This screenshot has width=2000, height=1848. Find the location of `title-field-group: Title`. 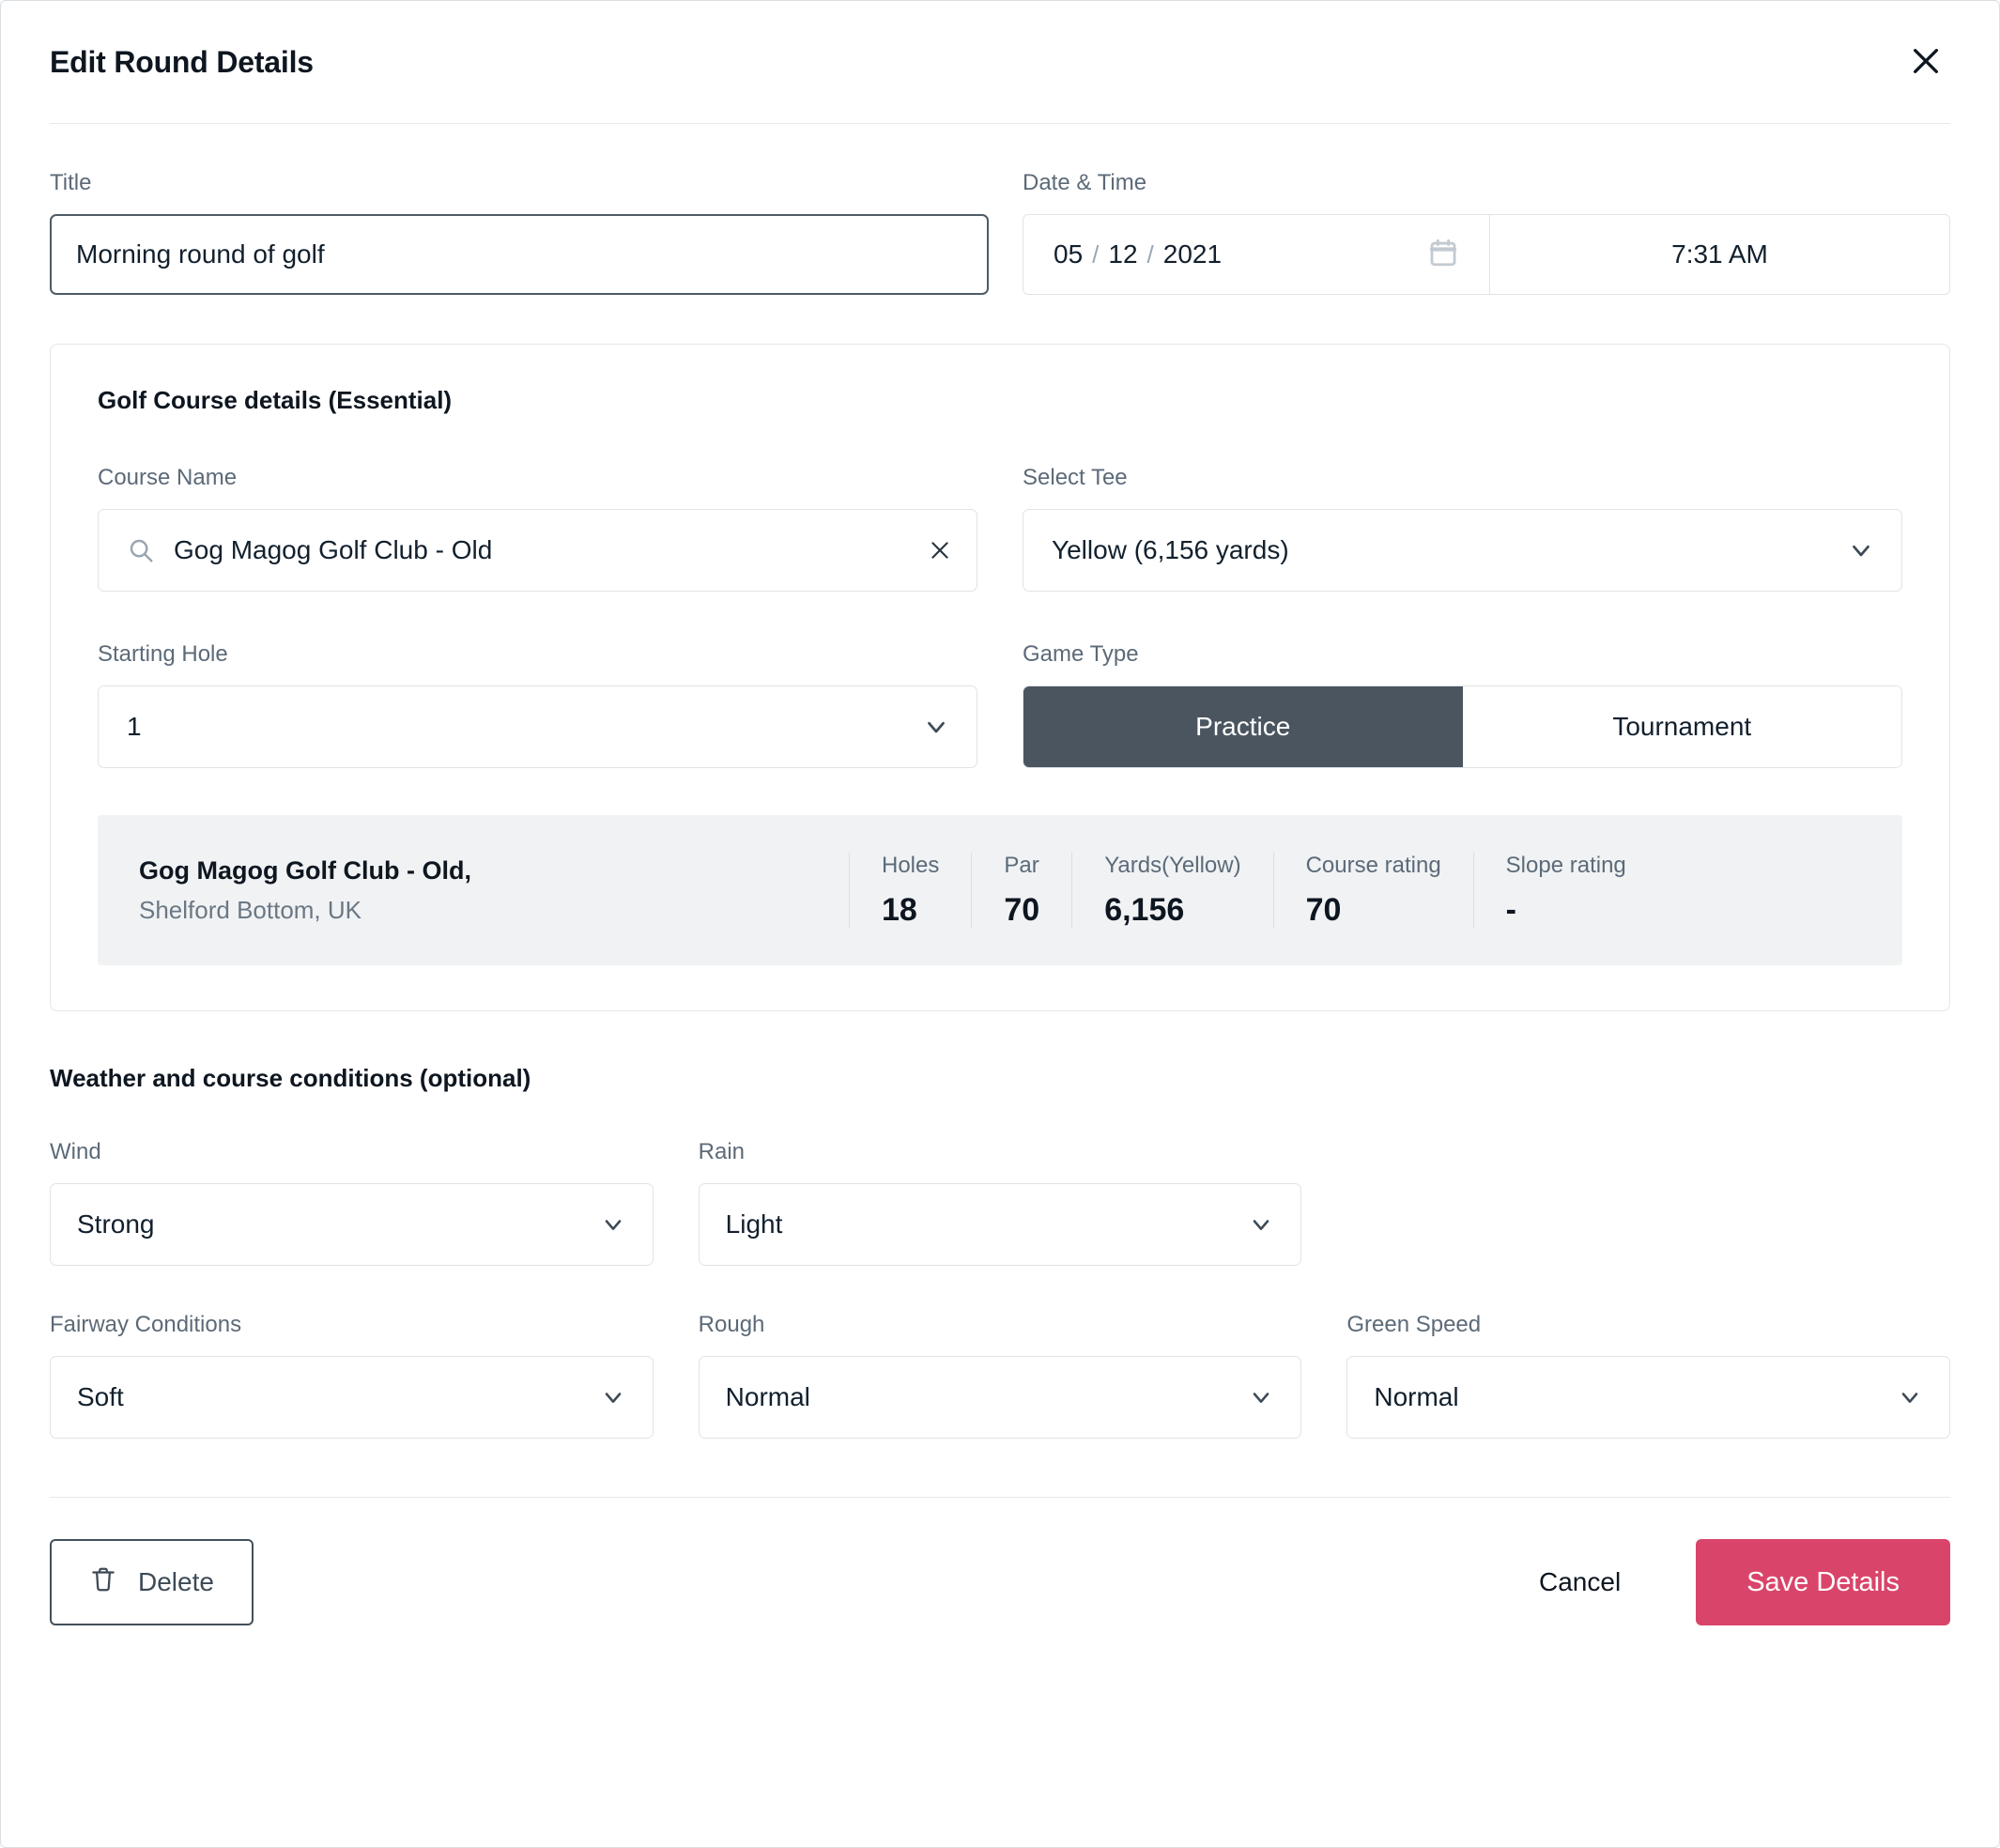

title-field-group: Title is located at coordinates (519, 232).